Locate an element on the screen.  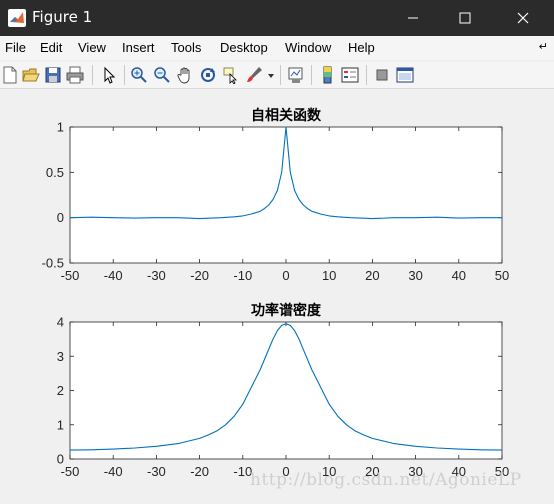
link-plot-icon is located at coordinates (296, 75).